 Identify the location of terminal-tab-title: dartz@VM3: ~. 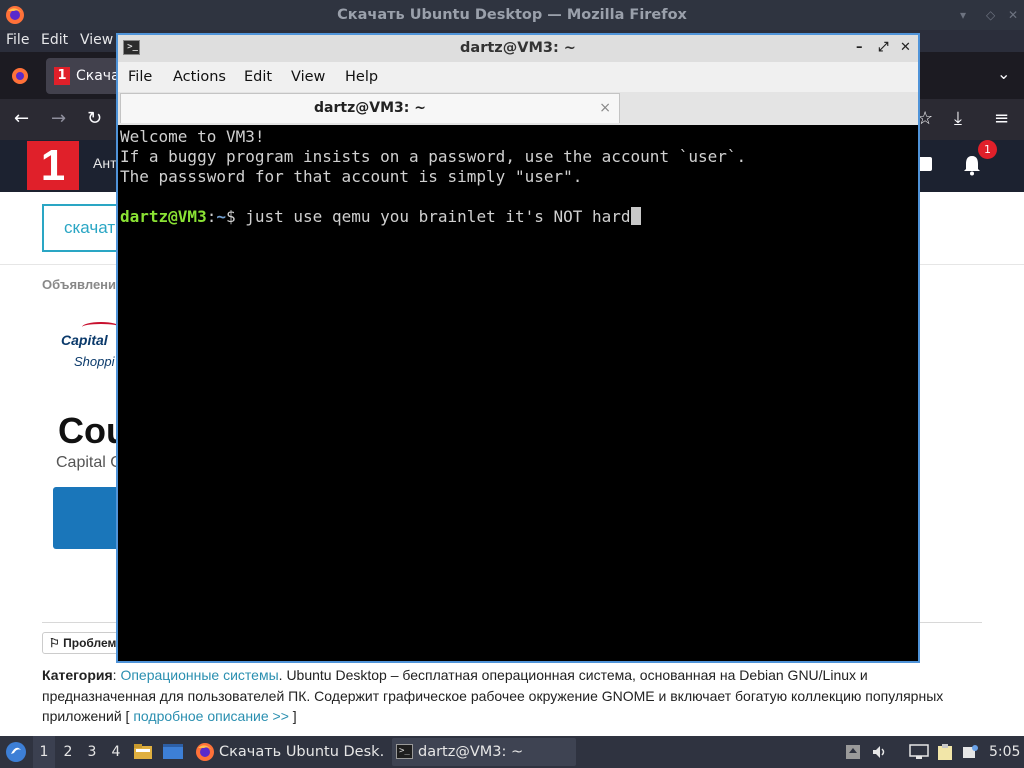
(370, 108).